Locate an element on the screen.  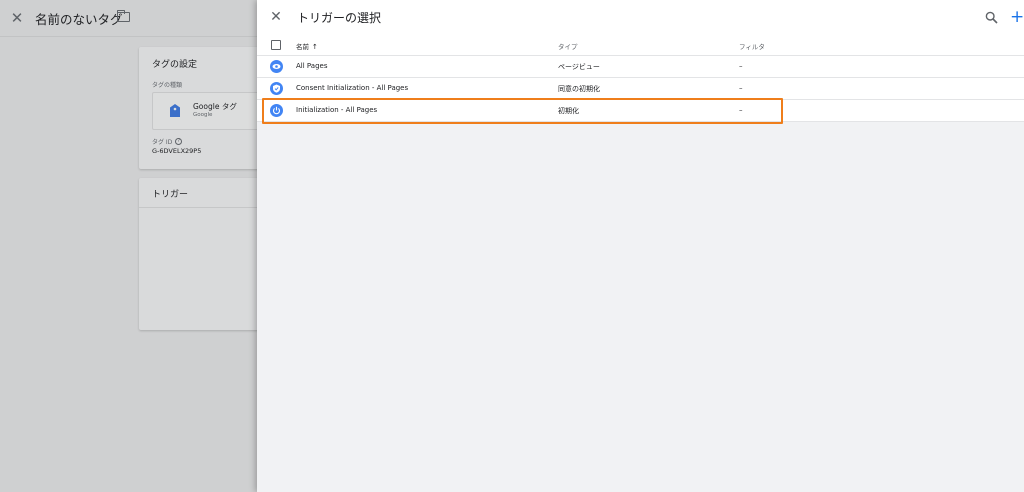
tag-id-label: タグ ID ? is located at coordinates (167, 141).